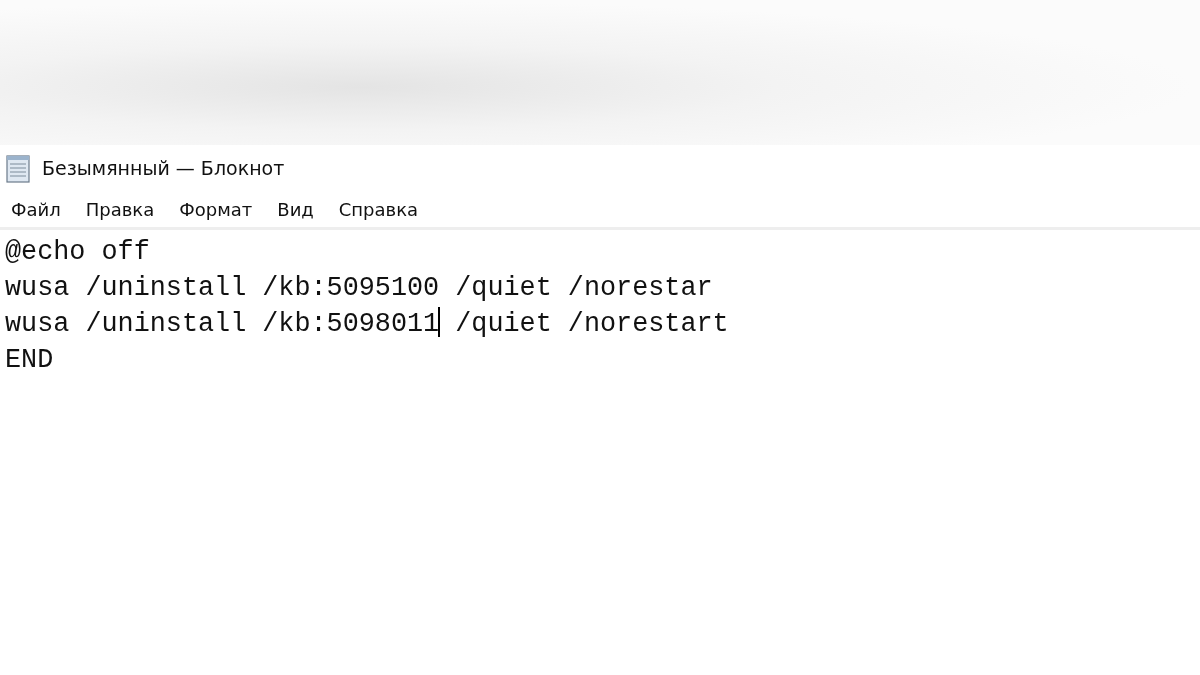  Describe the element at coordinates (121, 209) in the screenshot. I see `menu-item: Правка` at that location.